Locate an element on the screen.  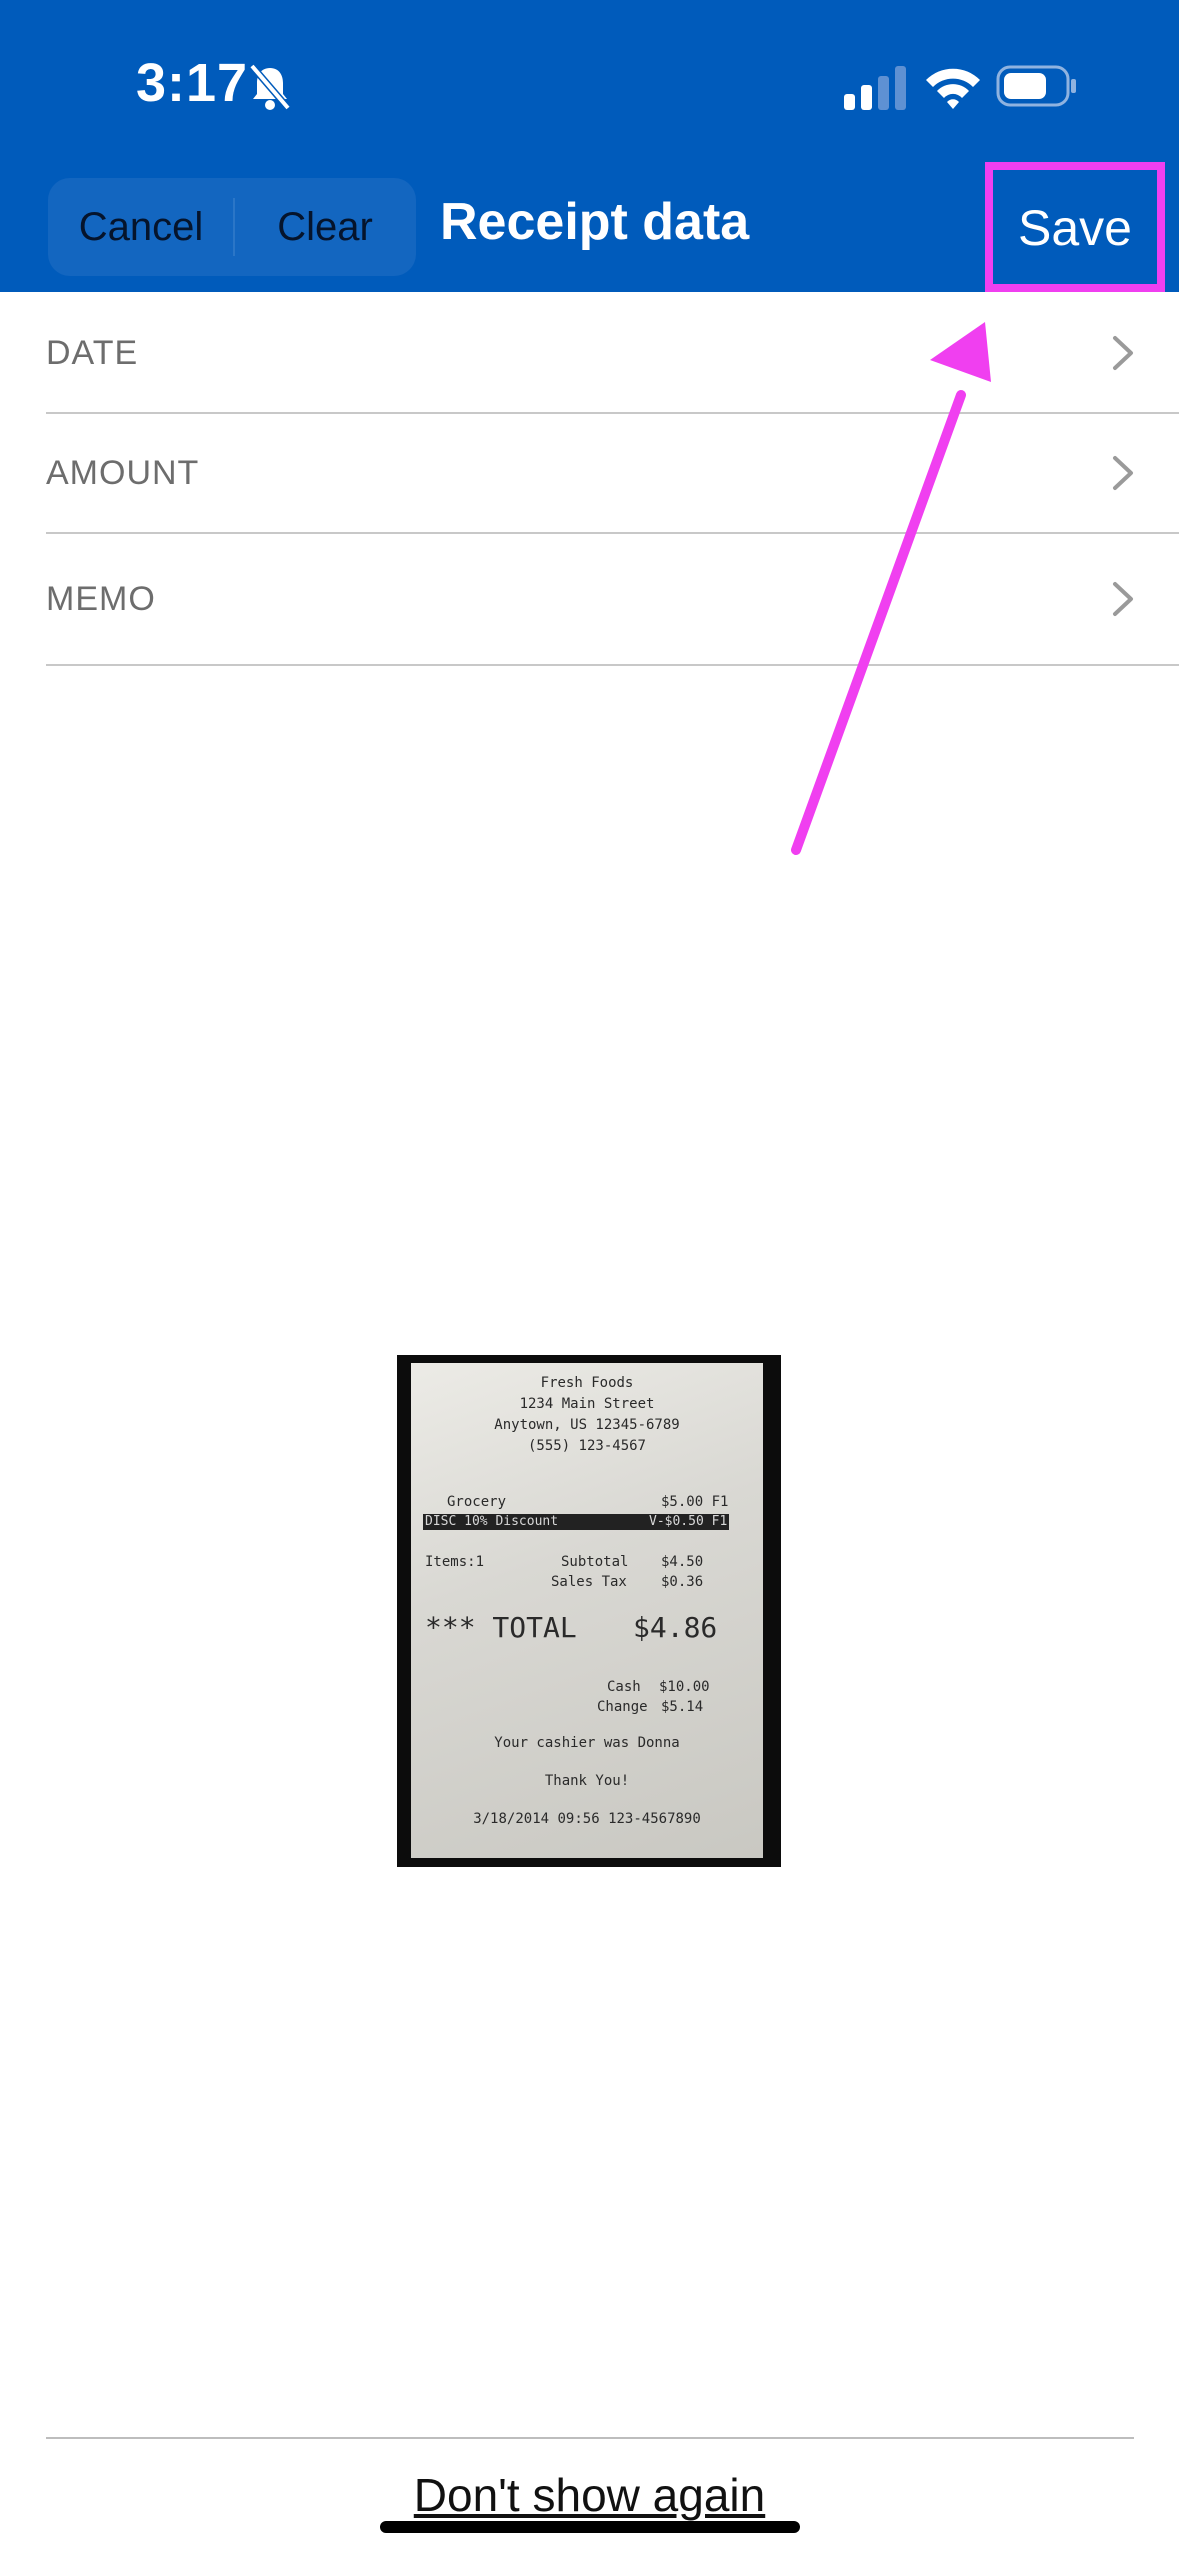
receipt-change-value: $5.14 is located at coordinates (682, 1707).